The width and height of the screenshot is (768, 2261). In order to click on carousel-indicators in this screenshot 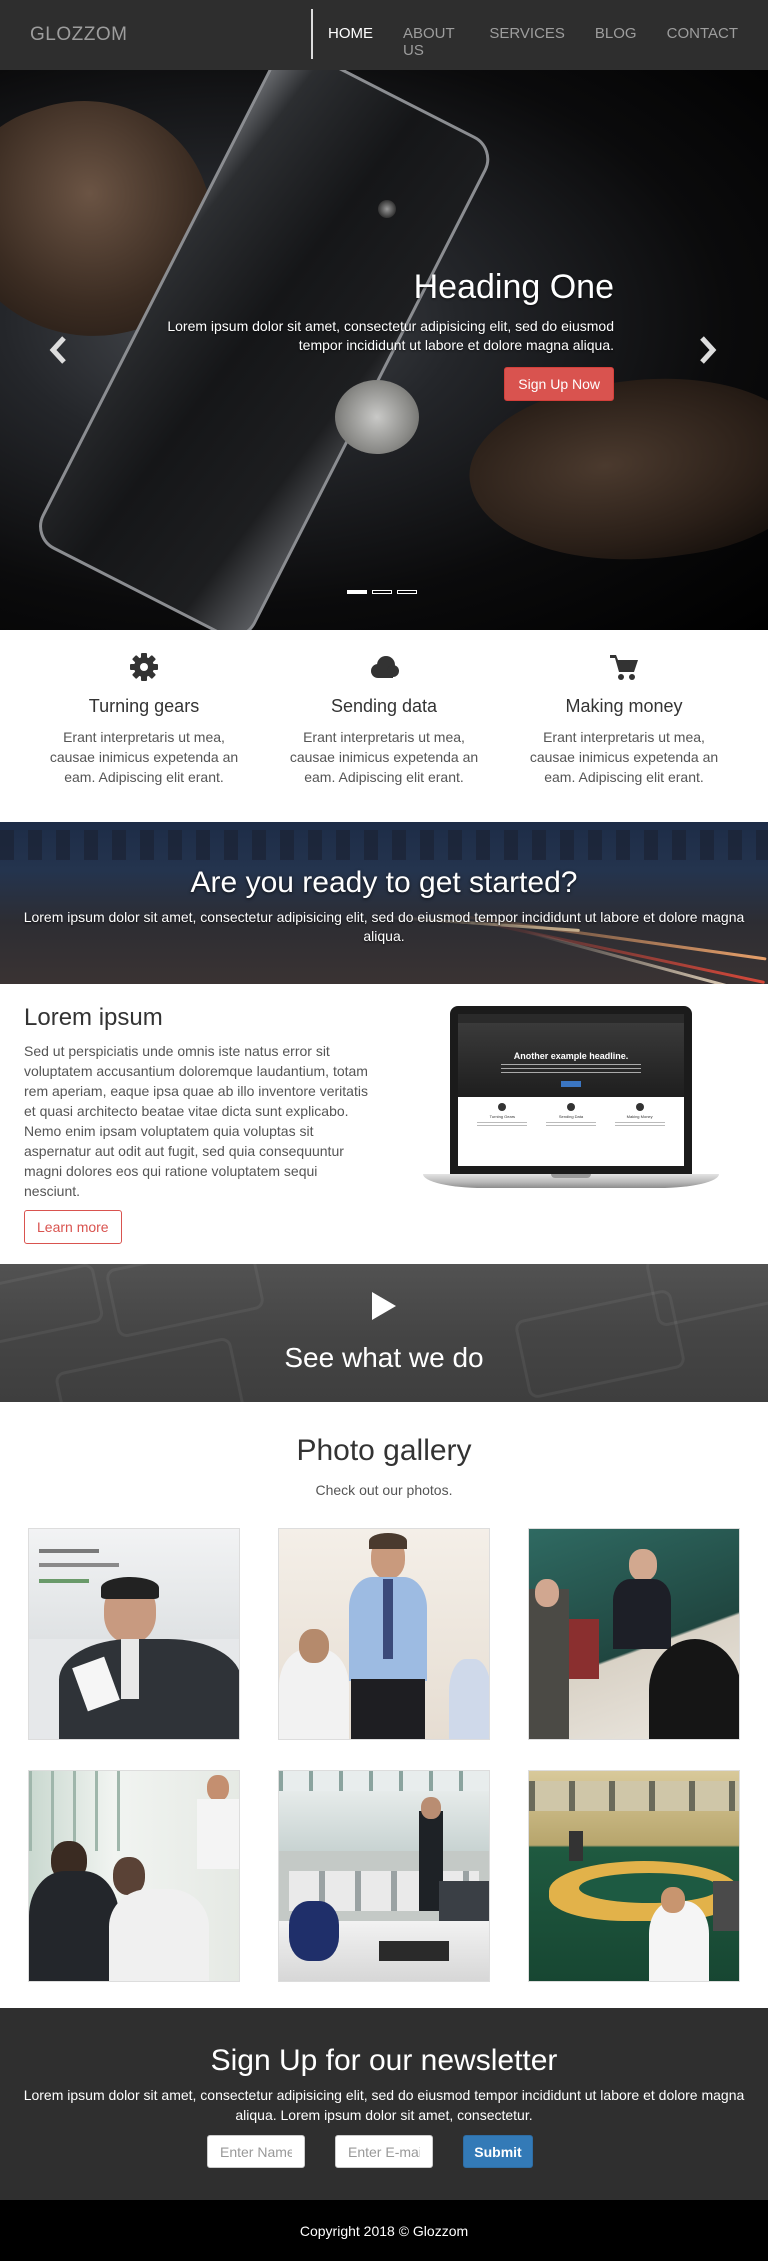, I will do `click(384, 592)`.